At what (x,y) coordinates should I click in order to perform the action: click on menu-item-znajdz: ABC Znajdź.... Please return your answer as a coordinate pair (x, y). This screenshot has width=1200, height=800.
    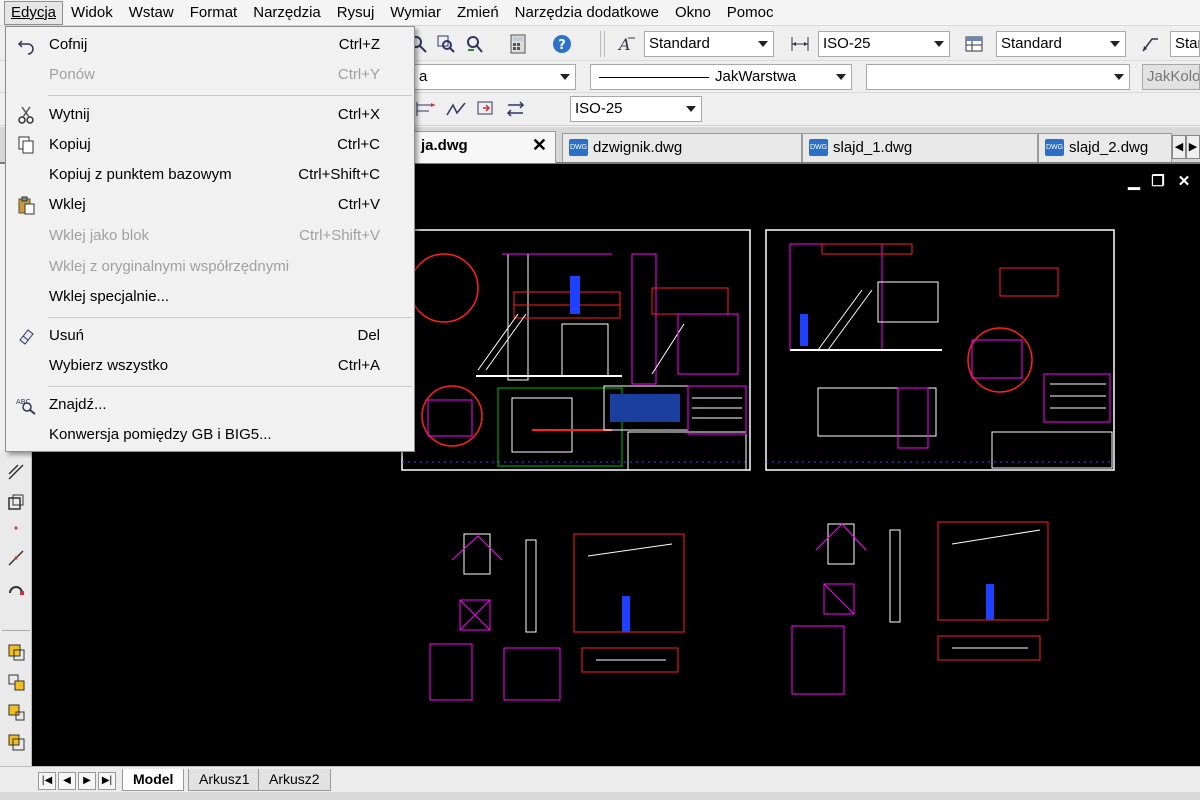
    Looking at the image, I should click on (210, 405).